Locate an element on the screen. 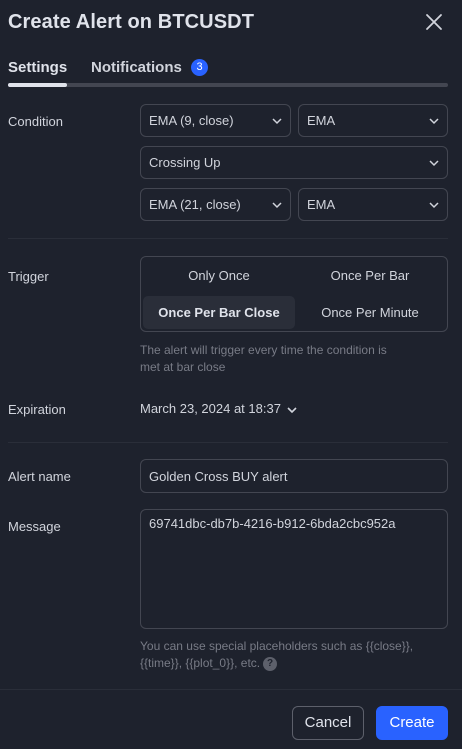  alert-name-value: Golden Cross BUY alert is located at coordinates (218, 476).